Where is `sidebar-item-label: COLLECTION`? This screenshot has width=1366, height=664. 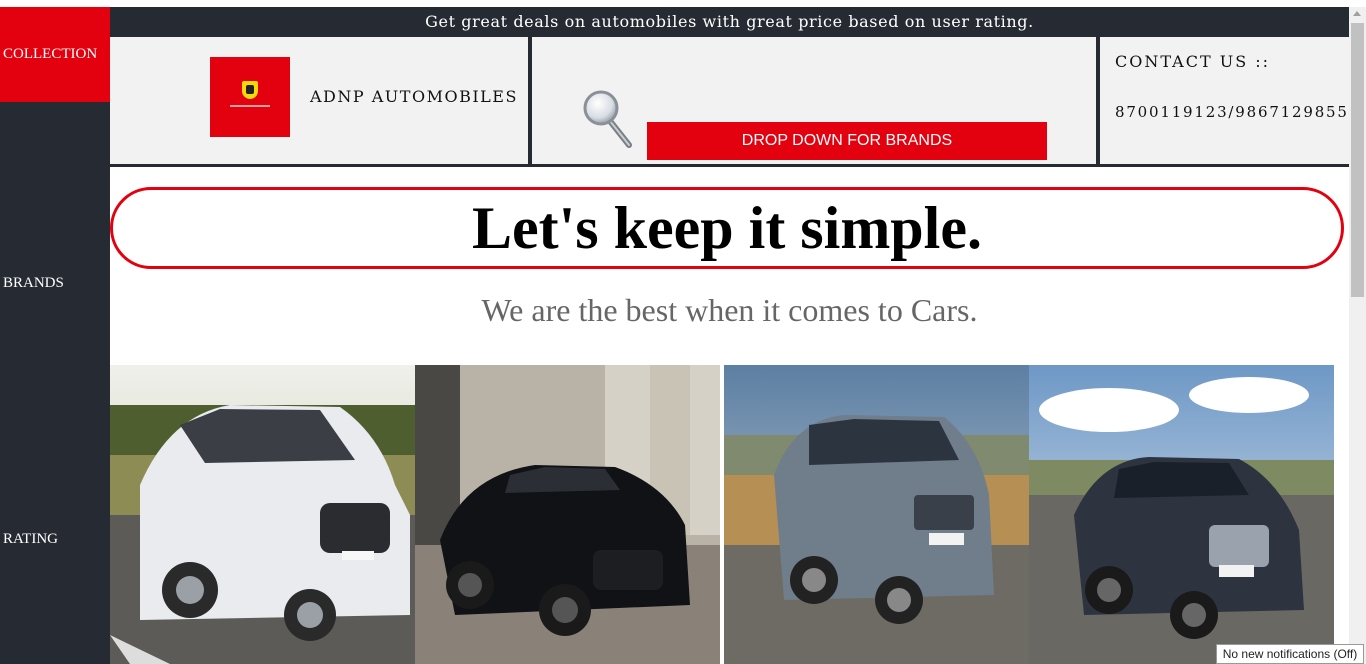
sidebar-item-label: COLLECTION is located at coordinates (50, 54).